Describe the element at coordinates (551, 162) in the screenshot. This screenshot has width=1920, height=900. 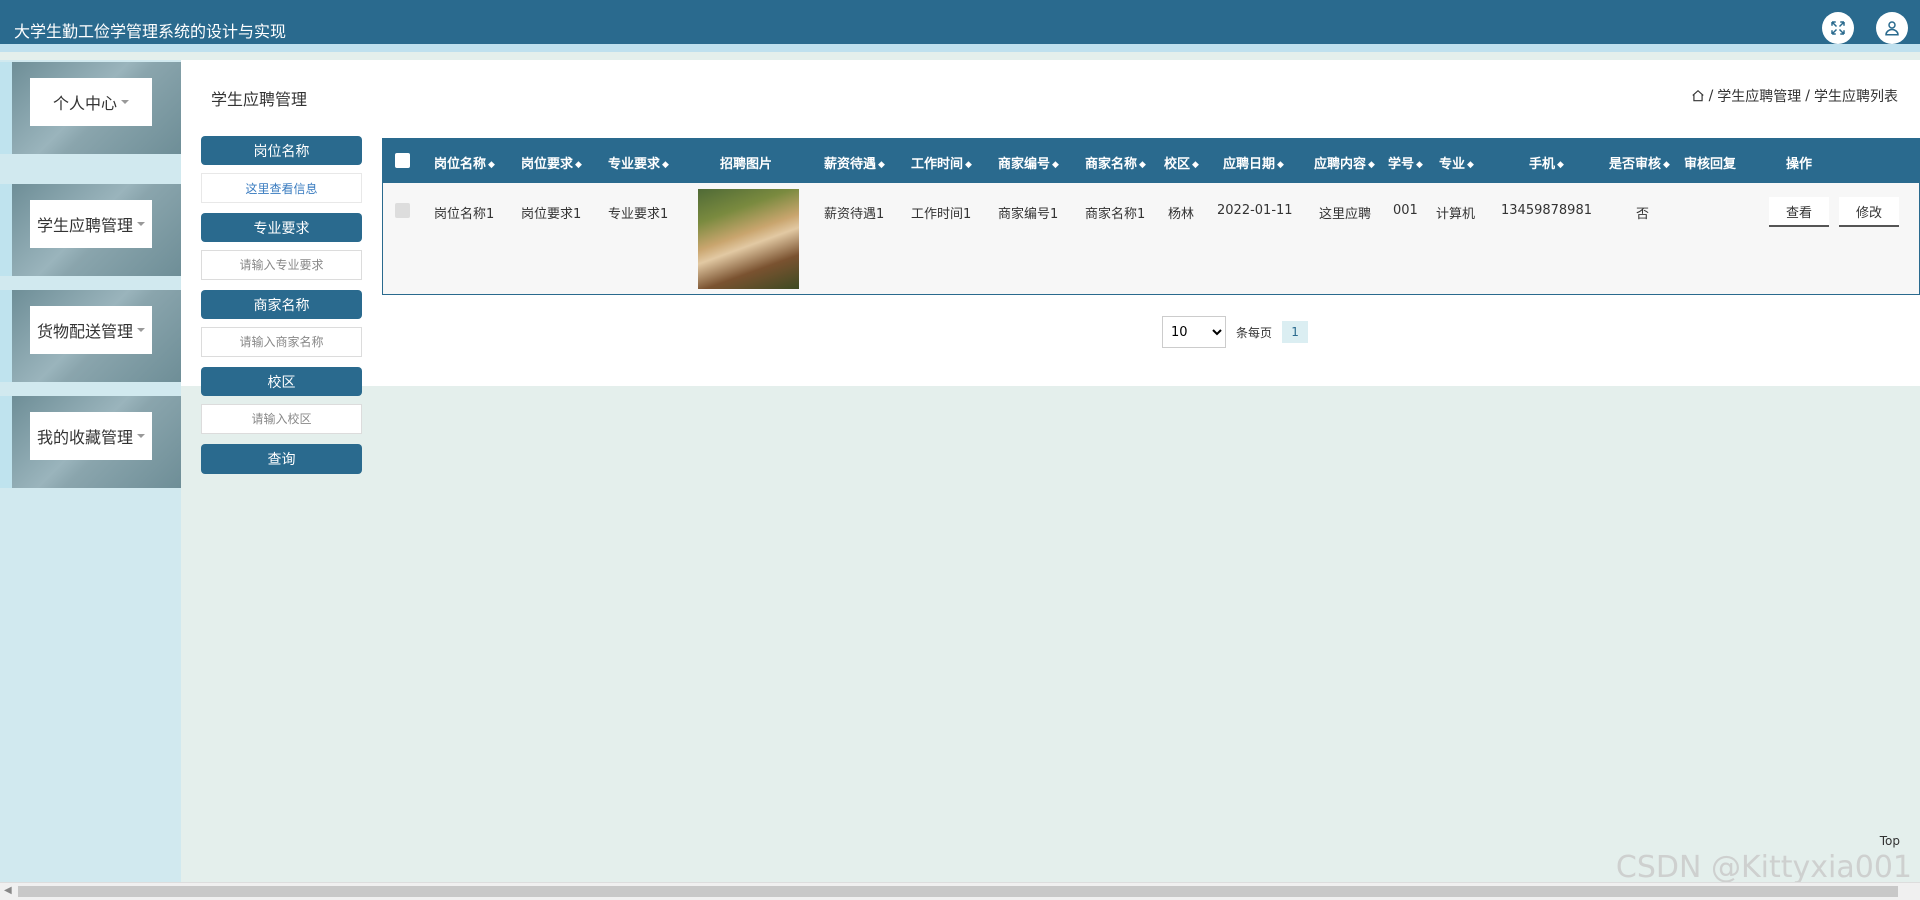
I see `col-header: 岗位要求 ◆` at that location.